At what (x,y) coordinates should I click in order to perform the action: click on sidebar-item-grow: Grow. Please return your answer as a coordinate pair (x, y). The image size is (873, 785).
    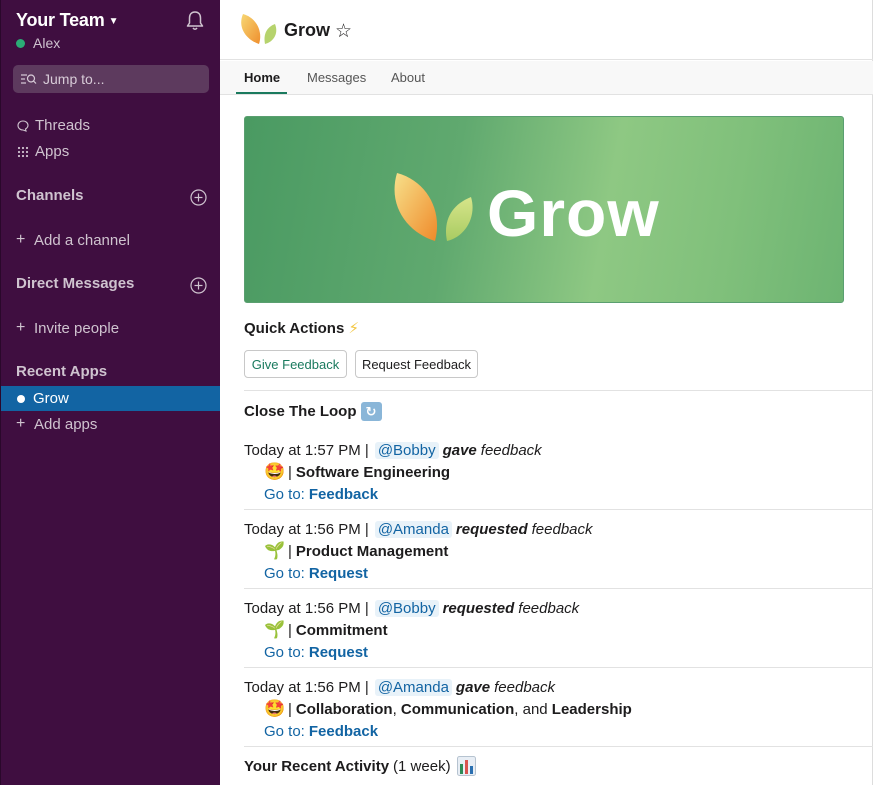
    Looking at the image, I should click on (110, 398).